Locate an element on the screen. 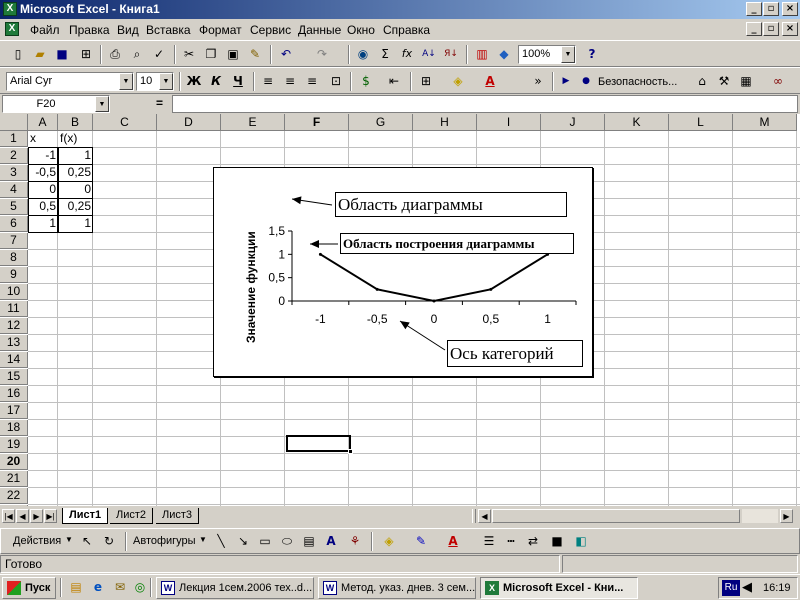  row-header-13: 13 is located at coordinates (14, 343).